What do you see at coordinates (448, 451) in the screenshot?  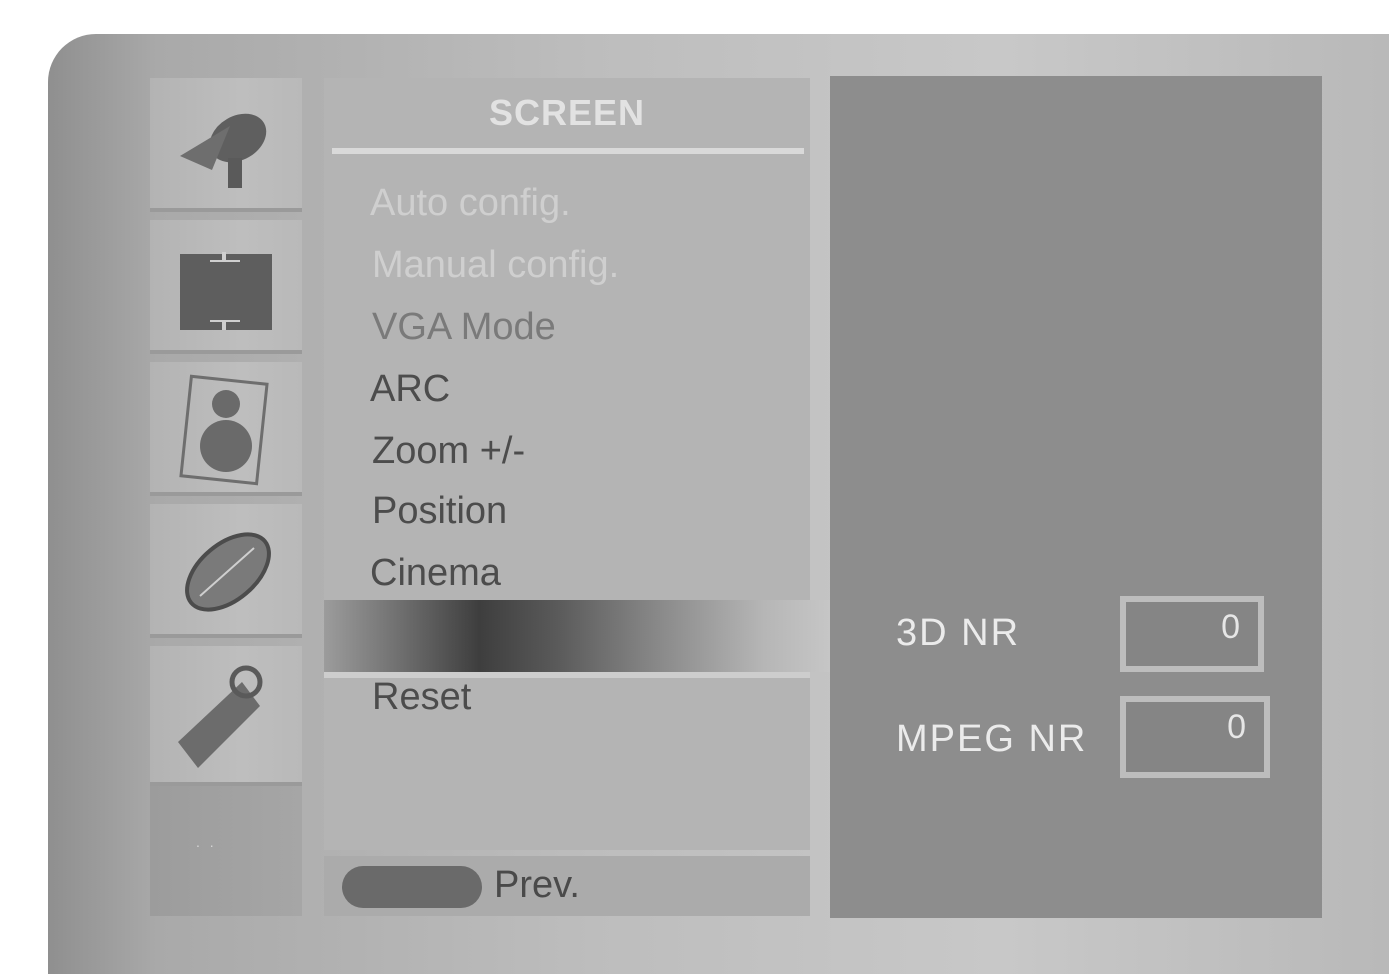 I see `menu-item-zoom: Zoom +/-` at bounding box center [448, 451].